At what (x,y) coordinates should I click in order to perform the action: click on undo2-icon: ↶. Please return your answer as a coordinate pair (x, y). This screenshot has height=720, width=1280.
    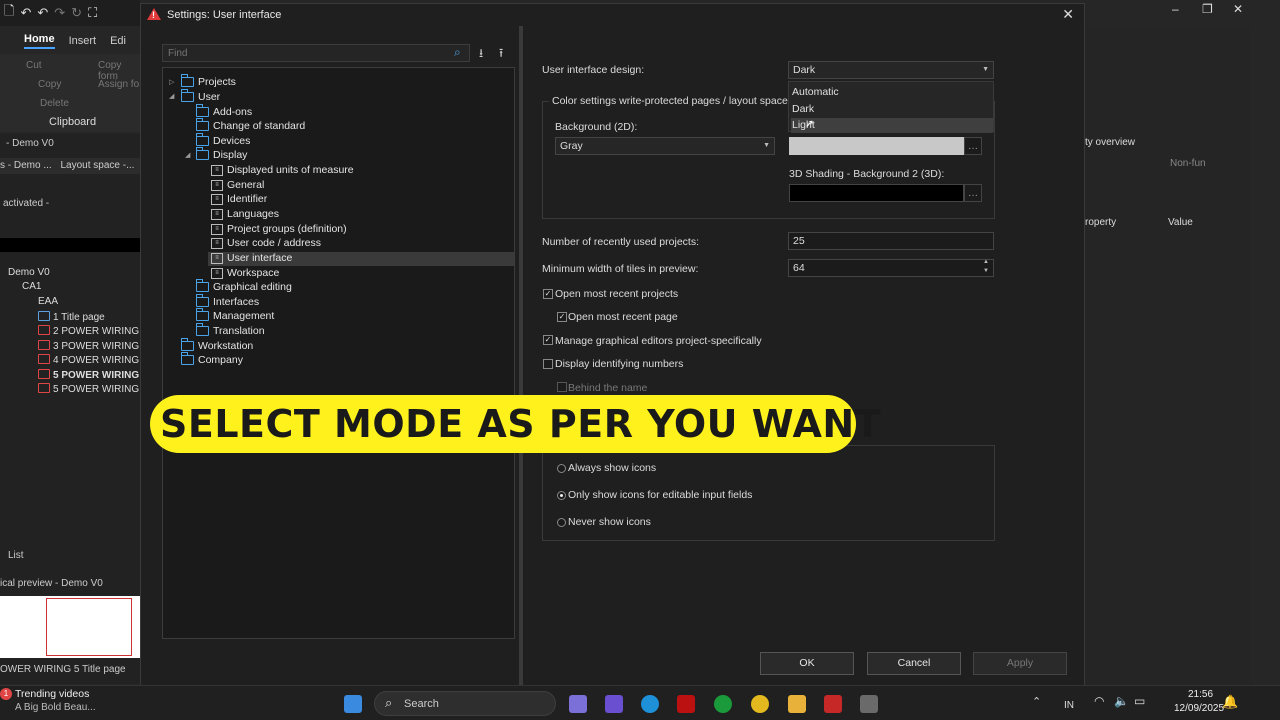
    Looking at the image, I should click on (42, 13).